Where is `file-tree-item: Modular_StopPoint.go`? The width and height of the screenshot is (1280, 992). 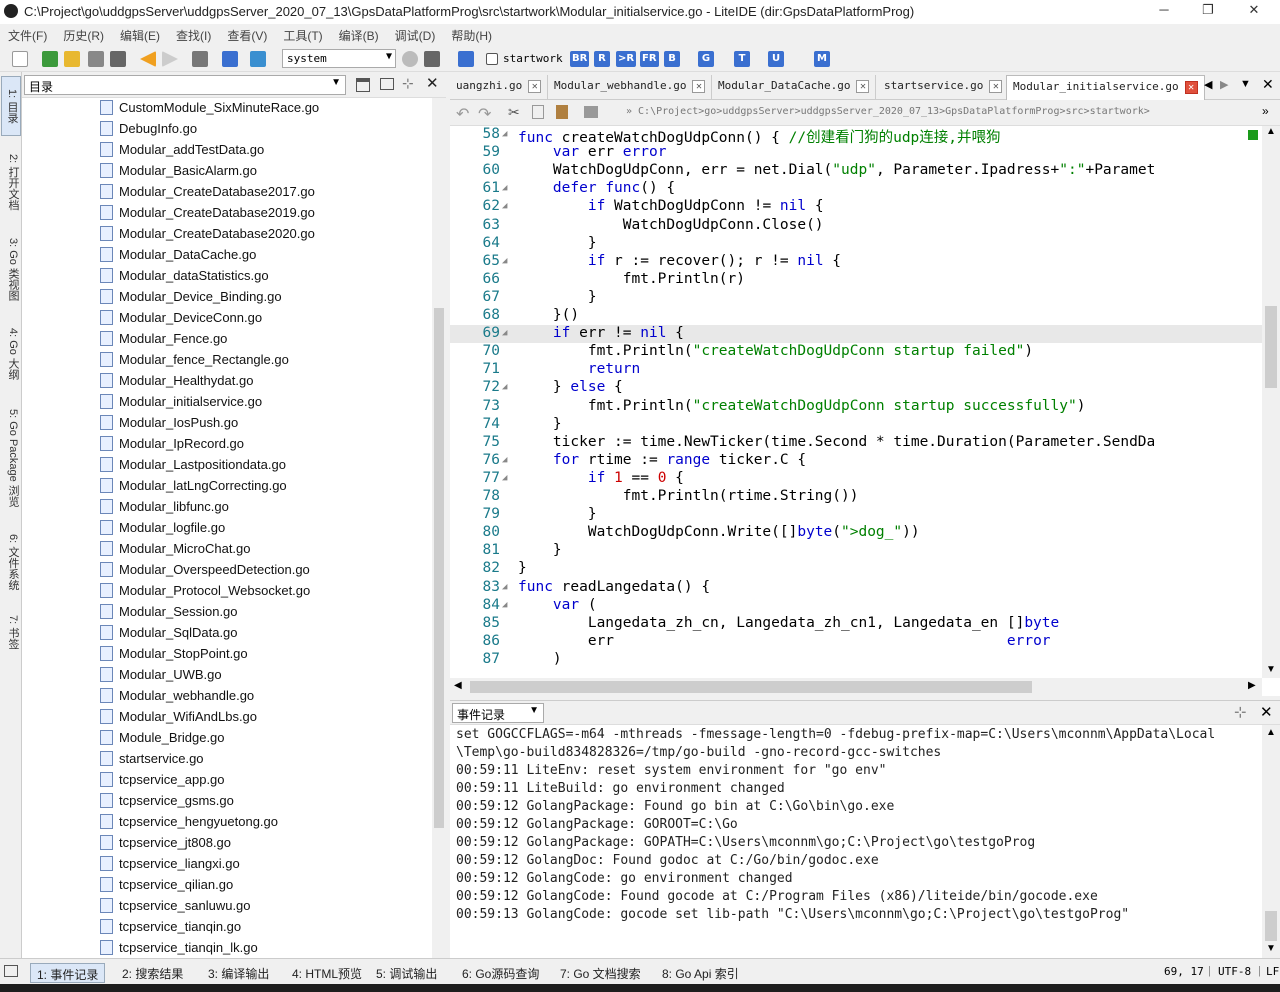
file-tree-item: Modular_StopPoint.go is located at coordinates (174, 656).